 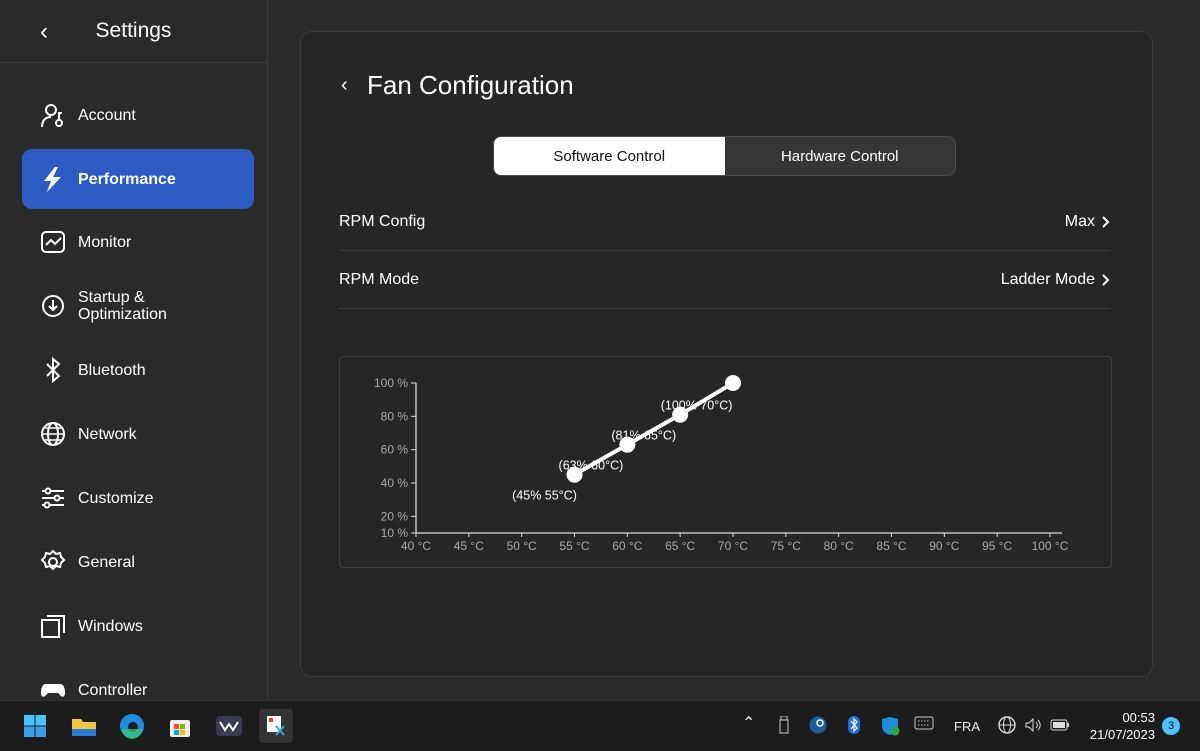 What do you see at coordinates (112, 370) in the screenshot?
I see `sidebar-item-label: Bluetooth` at bounding box center [112, 370].